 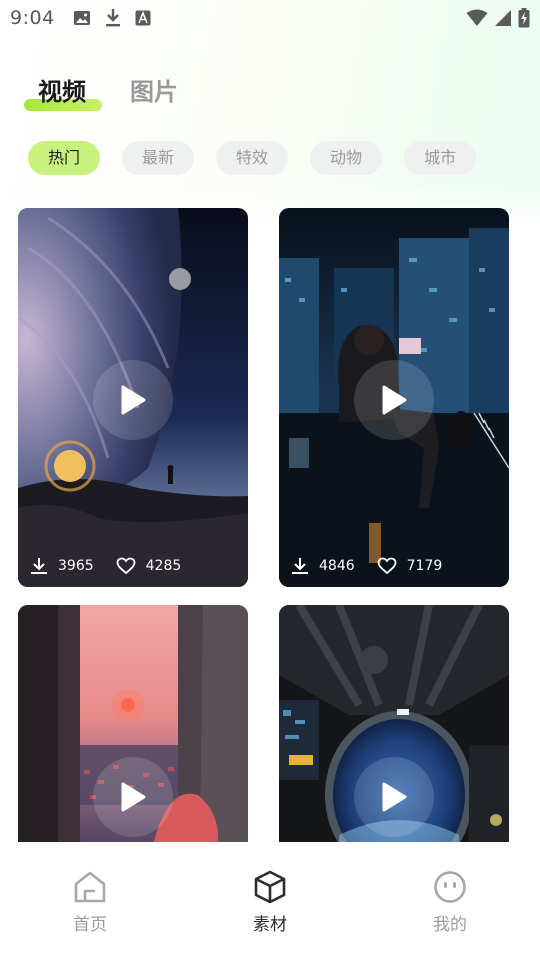 I want to click on nav-home: 首页, so click(x=90, y=901).